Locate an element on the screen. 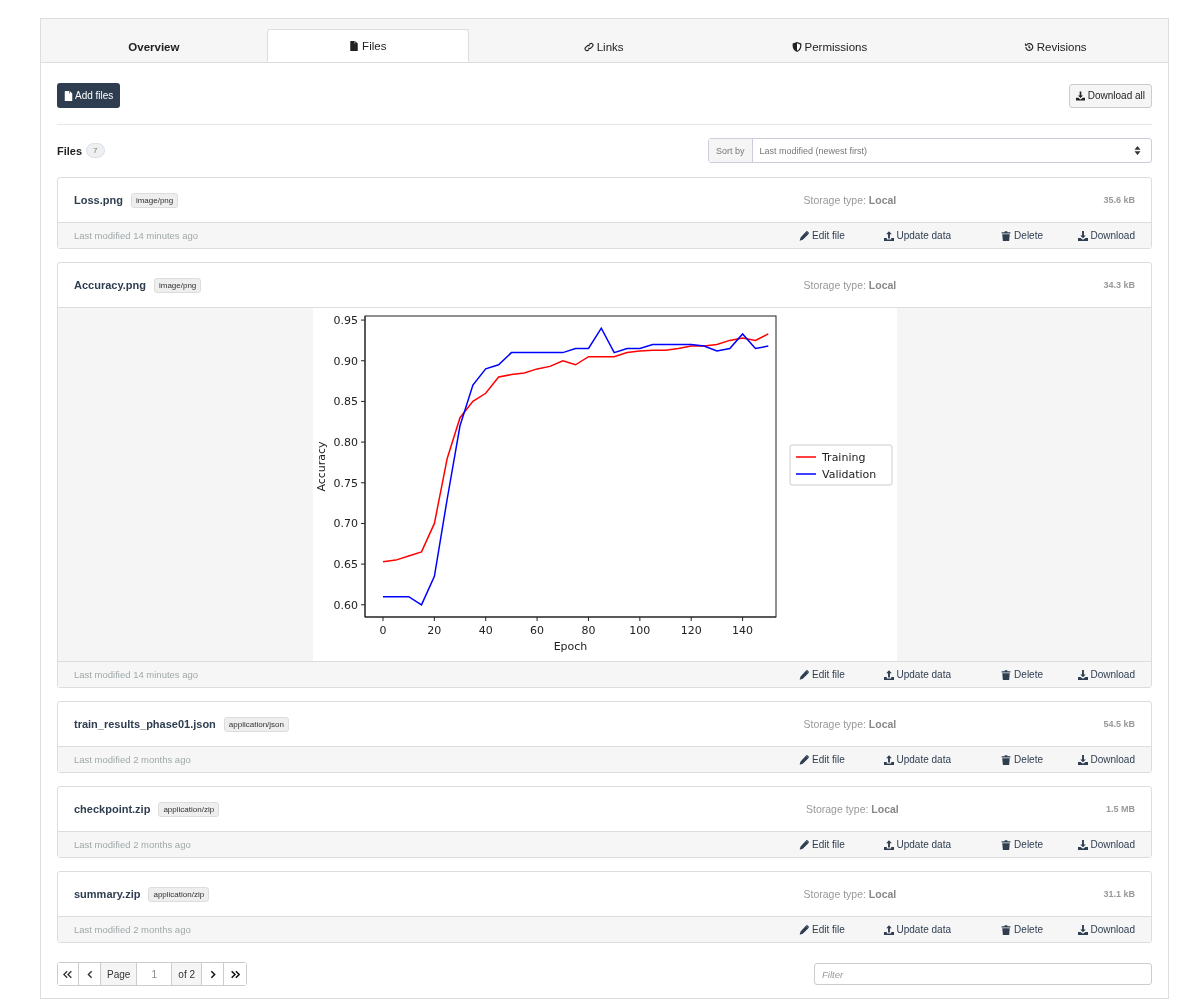 The image size is (1188, 1006). x-tick-label: 40 is located at coordinates (485, 630).